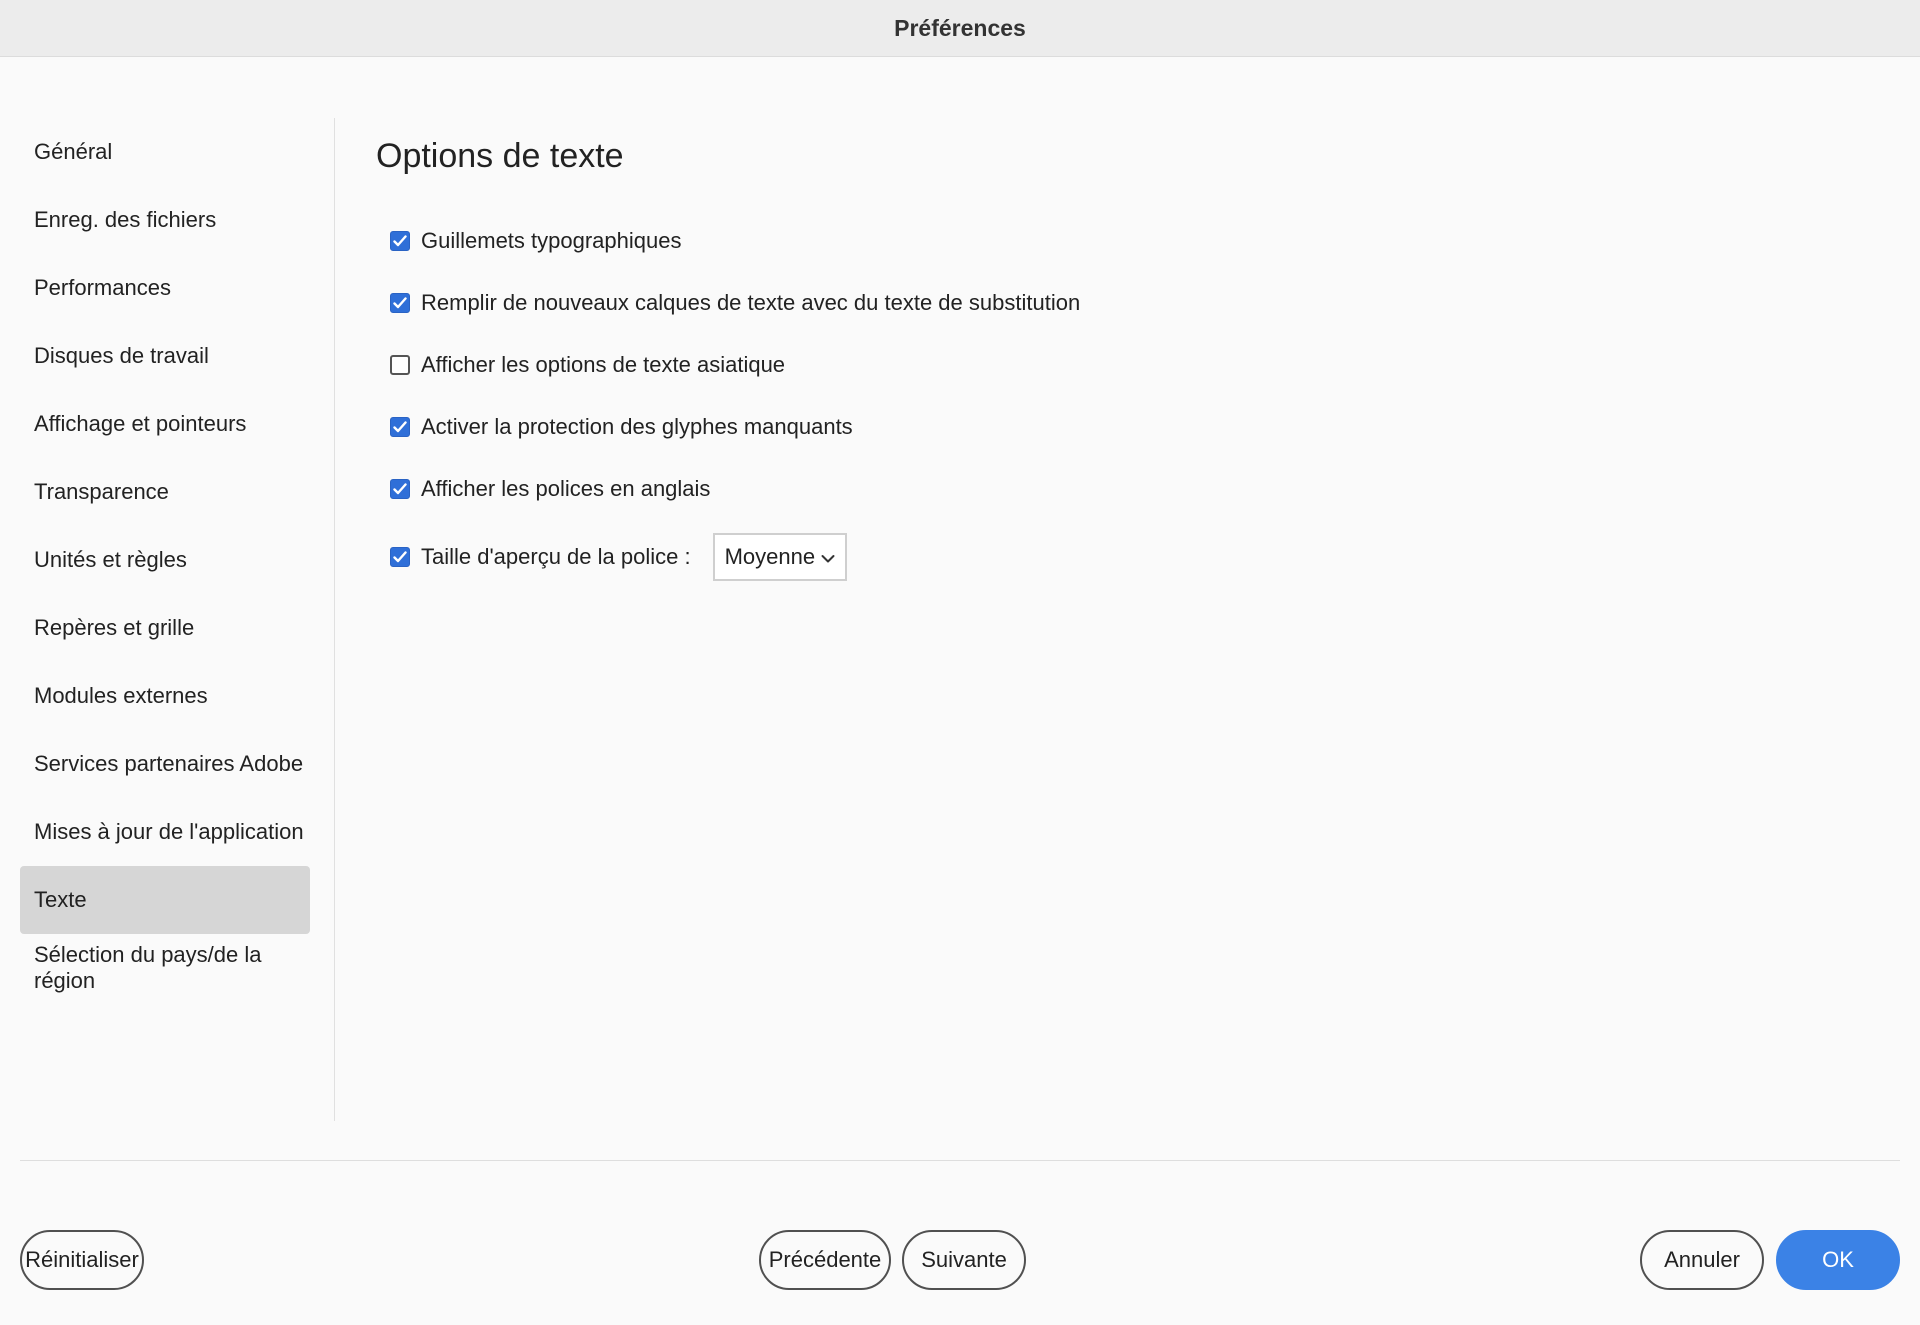 The image size is (1920, 1325). Describe the element at coordinates (165, 152) in the screenshot. I see `sidebar-item-general: Général` at that location.